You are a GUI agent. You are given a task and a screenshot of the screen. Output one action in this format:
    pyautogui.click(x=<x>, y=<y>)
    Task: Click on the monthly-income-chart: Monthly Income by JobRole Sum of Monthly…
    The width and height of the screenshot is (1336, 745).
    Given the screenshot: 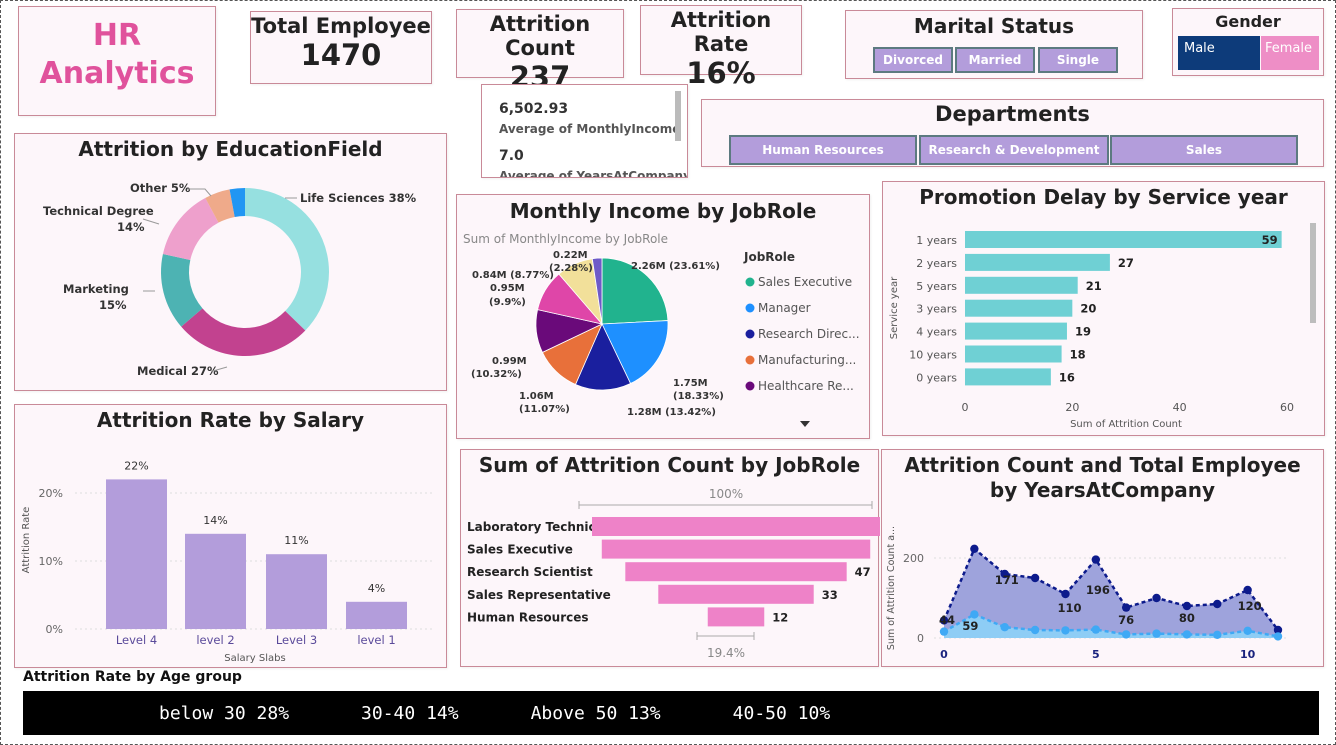 What is the action you would take?
    pyautogui.click(x=663, y=316)
    